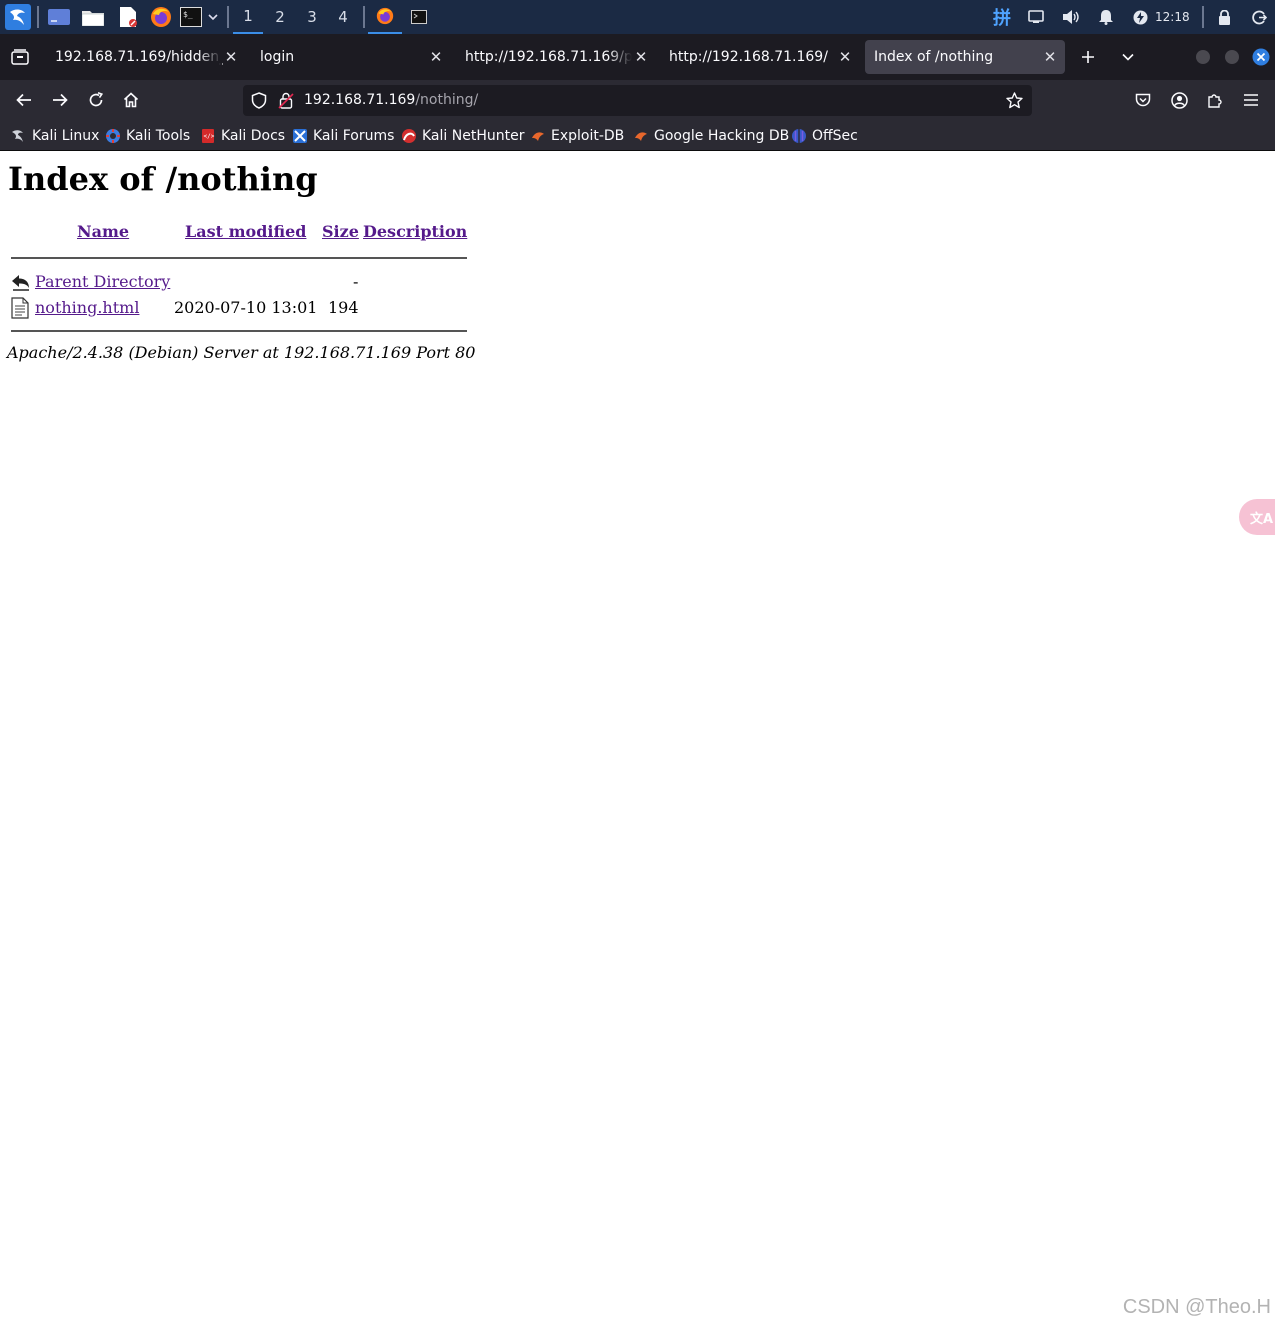  I want to click on reload-icon, so click(96, 100).